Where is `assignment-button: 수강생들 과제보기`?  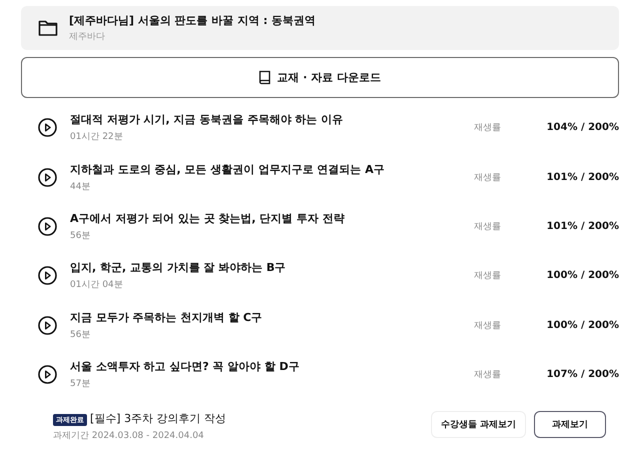
assignment-button: 수강생들 과제보기 is located at coordinates (478, 424).